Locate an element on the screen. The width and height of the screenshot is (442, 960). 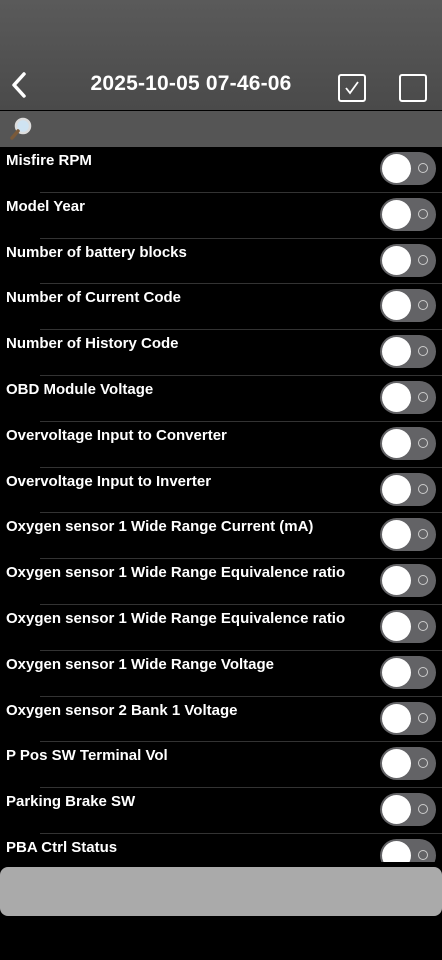
list-item-label: Overvoltage Input to Converter is located at coordinates (116, 435).